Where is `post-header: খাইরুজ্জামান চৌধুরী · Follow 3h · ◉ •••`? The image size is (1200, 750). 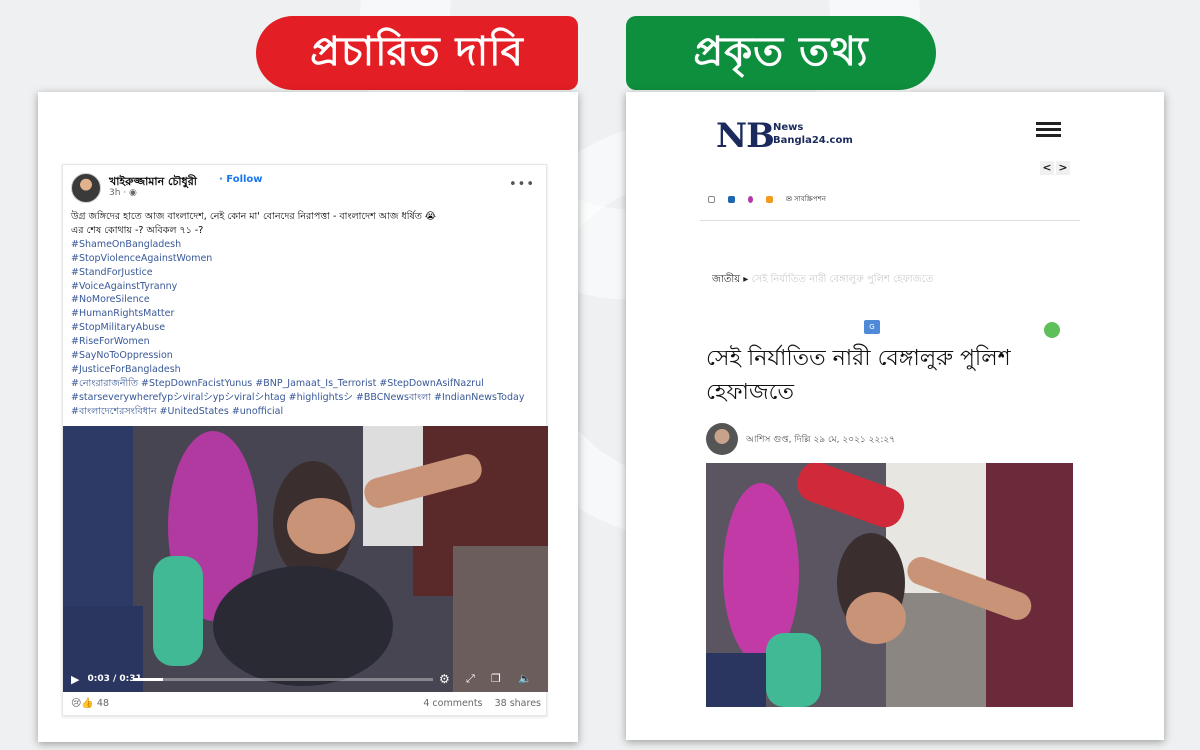 post-header: খাইরুজ্জামান চৌধুরী · Follow 3h · ◉ ••• is located at coordinates (306, 189).